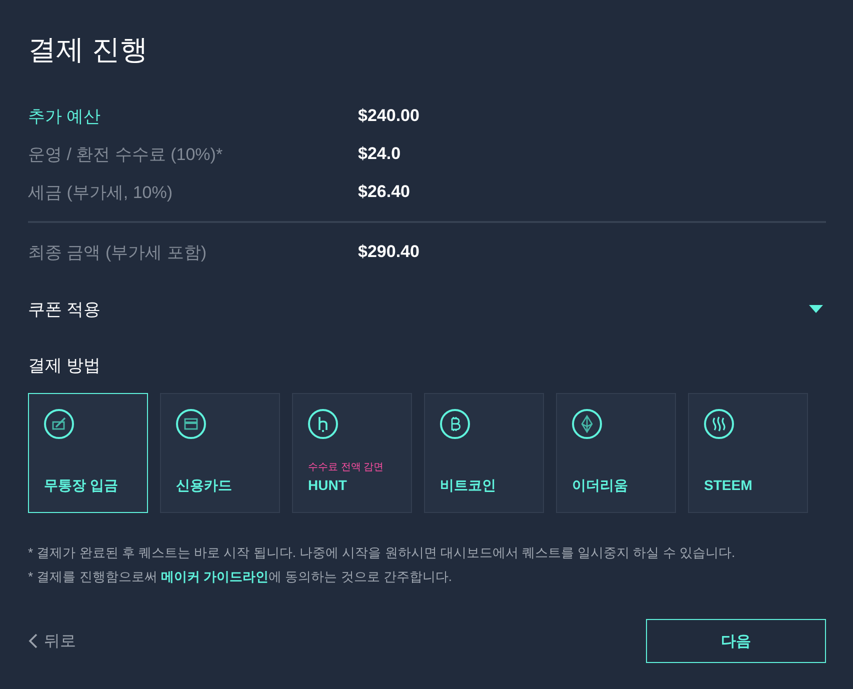 The width and height of the screenshot is (853, 689). I want to click on payment-method-card: 이더리움, so click(616, 453).